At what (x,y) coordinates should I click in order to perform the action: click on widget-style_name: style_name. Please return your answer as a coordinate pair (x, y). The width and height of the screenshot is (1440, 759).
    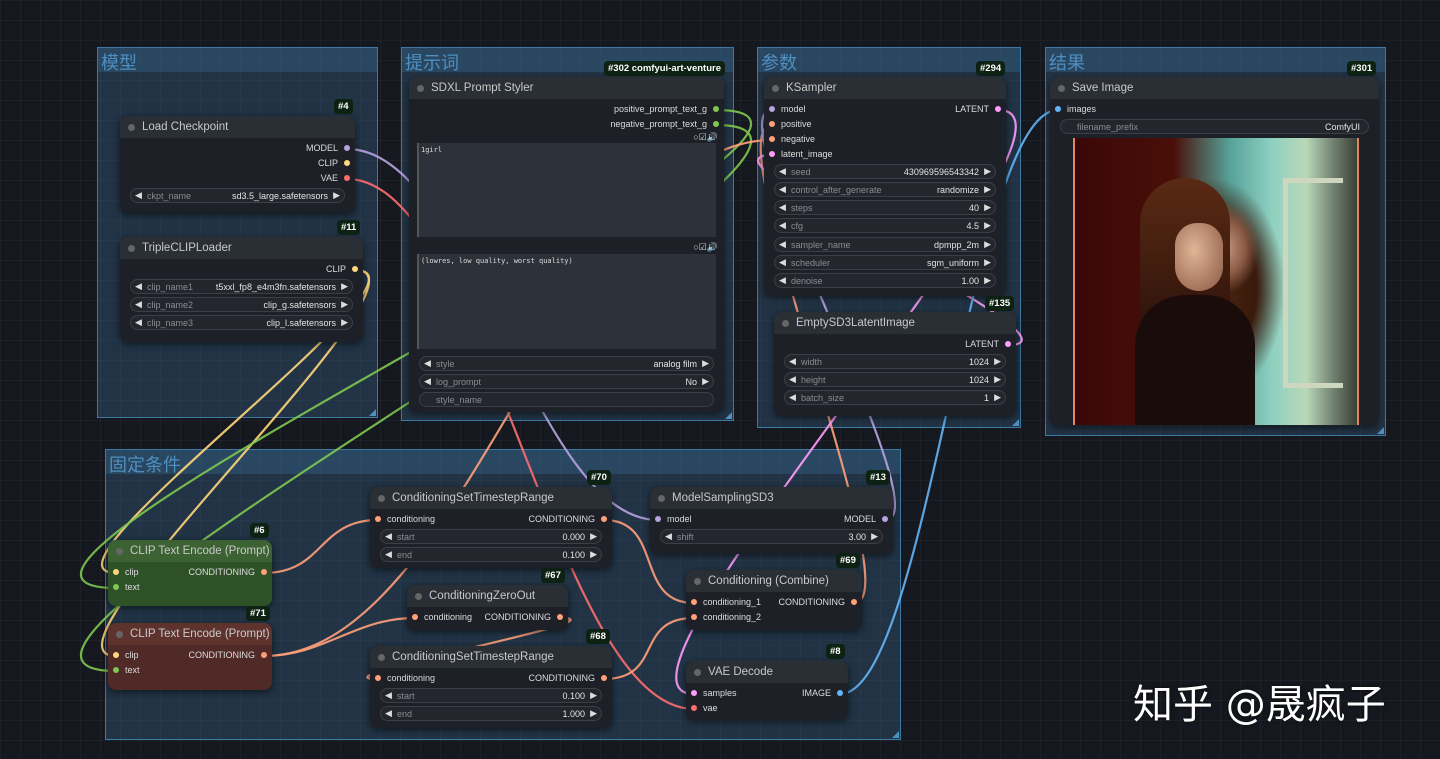
    Looking at the image, I should click on (566, 400).